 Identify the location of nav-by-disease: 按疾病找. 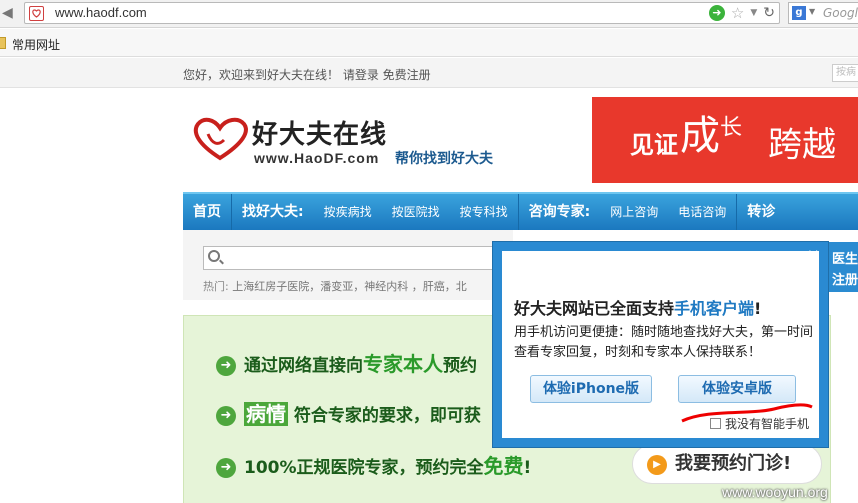
(348, 212).